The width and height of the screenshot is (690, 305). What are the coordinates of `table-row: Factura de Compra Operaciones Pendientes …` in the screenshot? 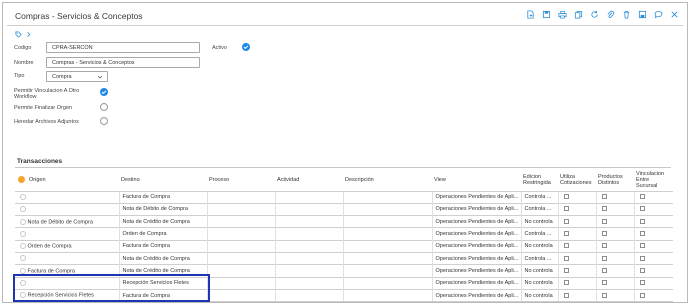 It's located at (344, 197).